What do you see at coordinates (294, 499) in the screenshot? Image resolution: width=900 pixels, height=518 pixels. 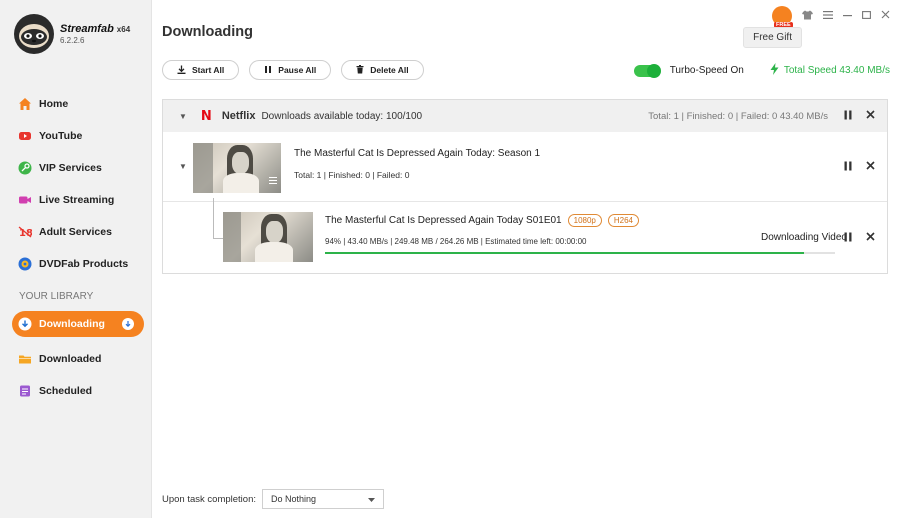 I see `task-completion-value: Do Nothing` at bounding box center [294, 499].